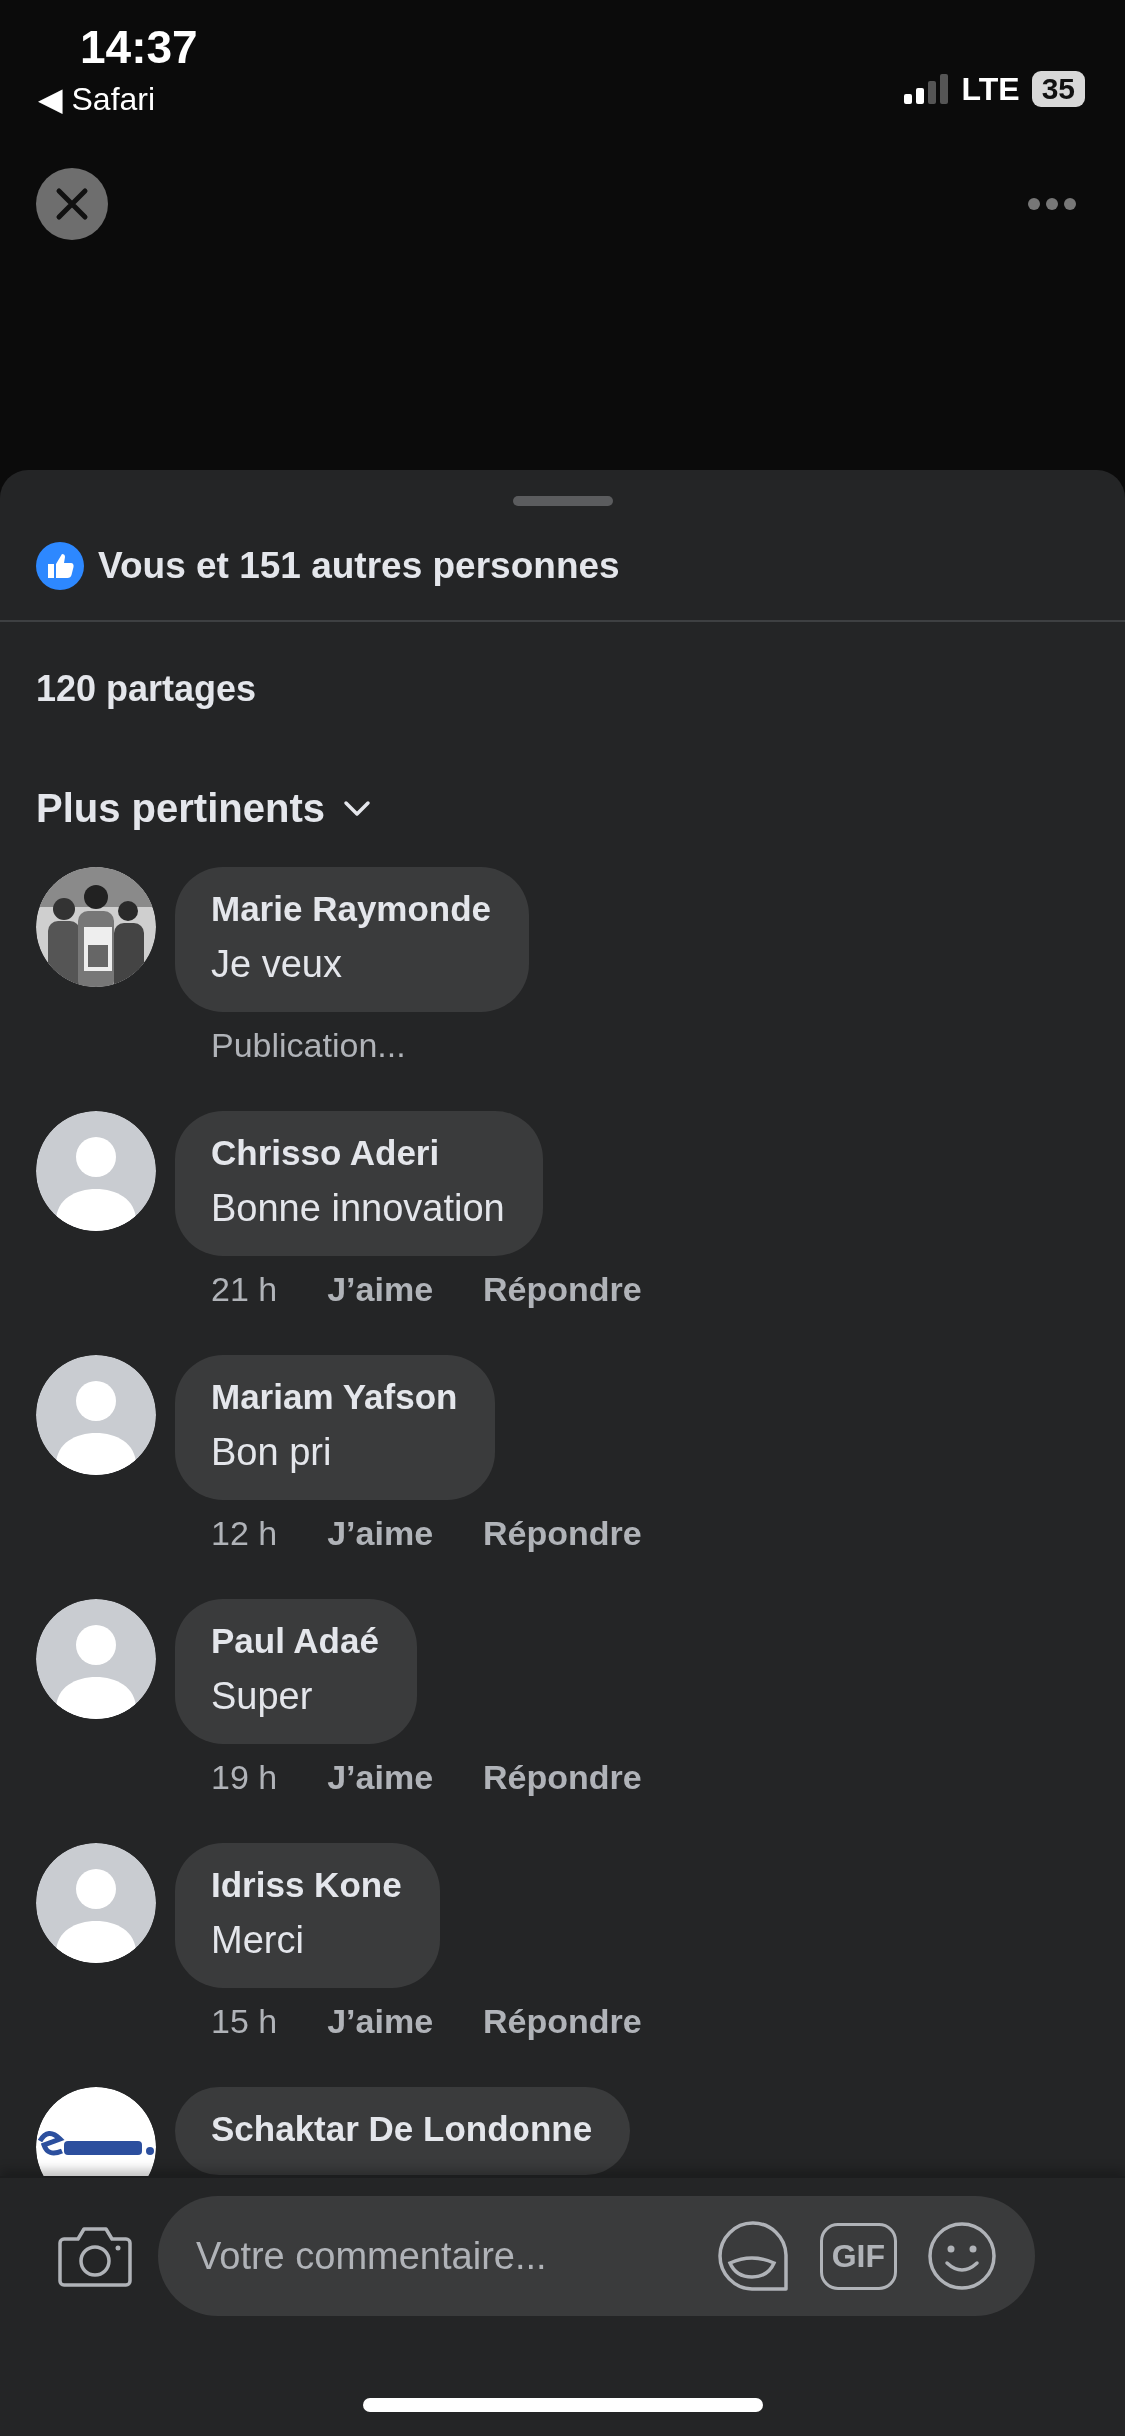 This screenshot has height=2436, width=1125. What do you see at coordinates (1058, 89) in the screenshot?
I see `battery-indicator: 35` at bounding box center [1058, 89].